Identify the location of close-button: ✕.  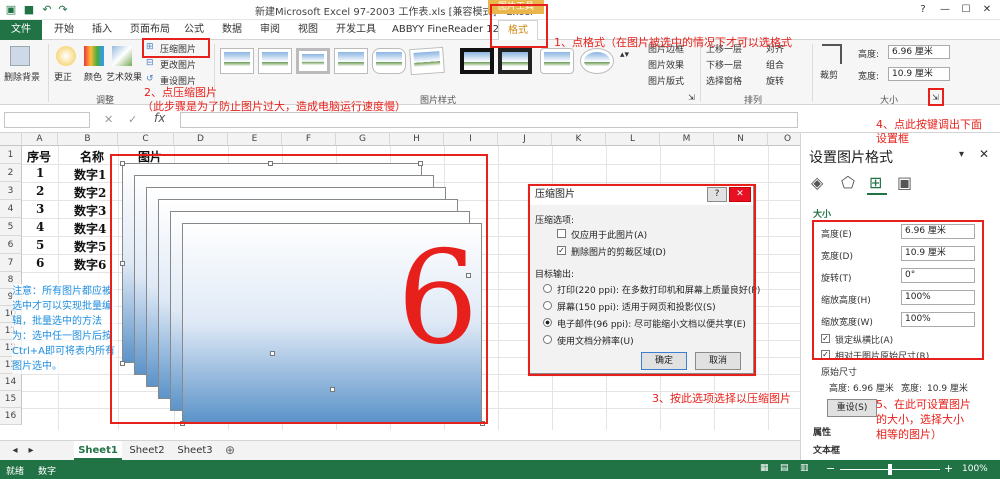
(987, 9).